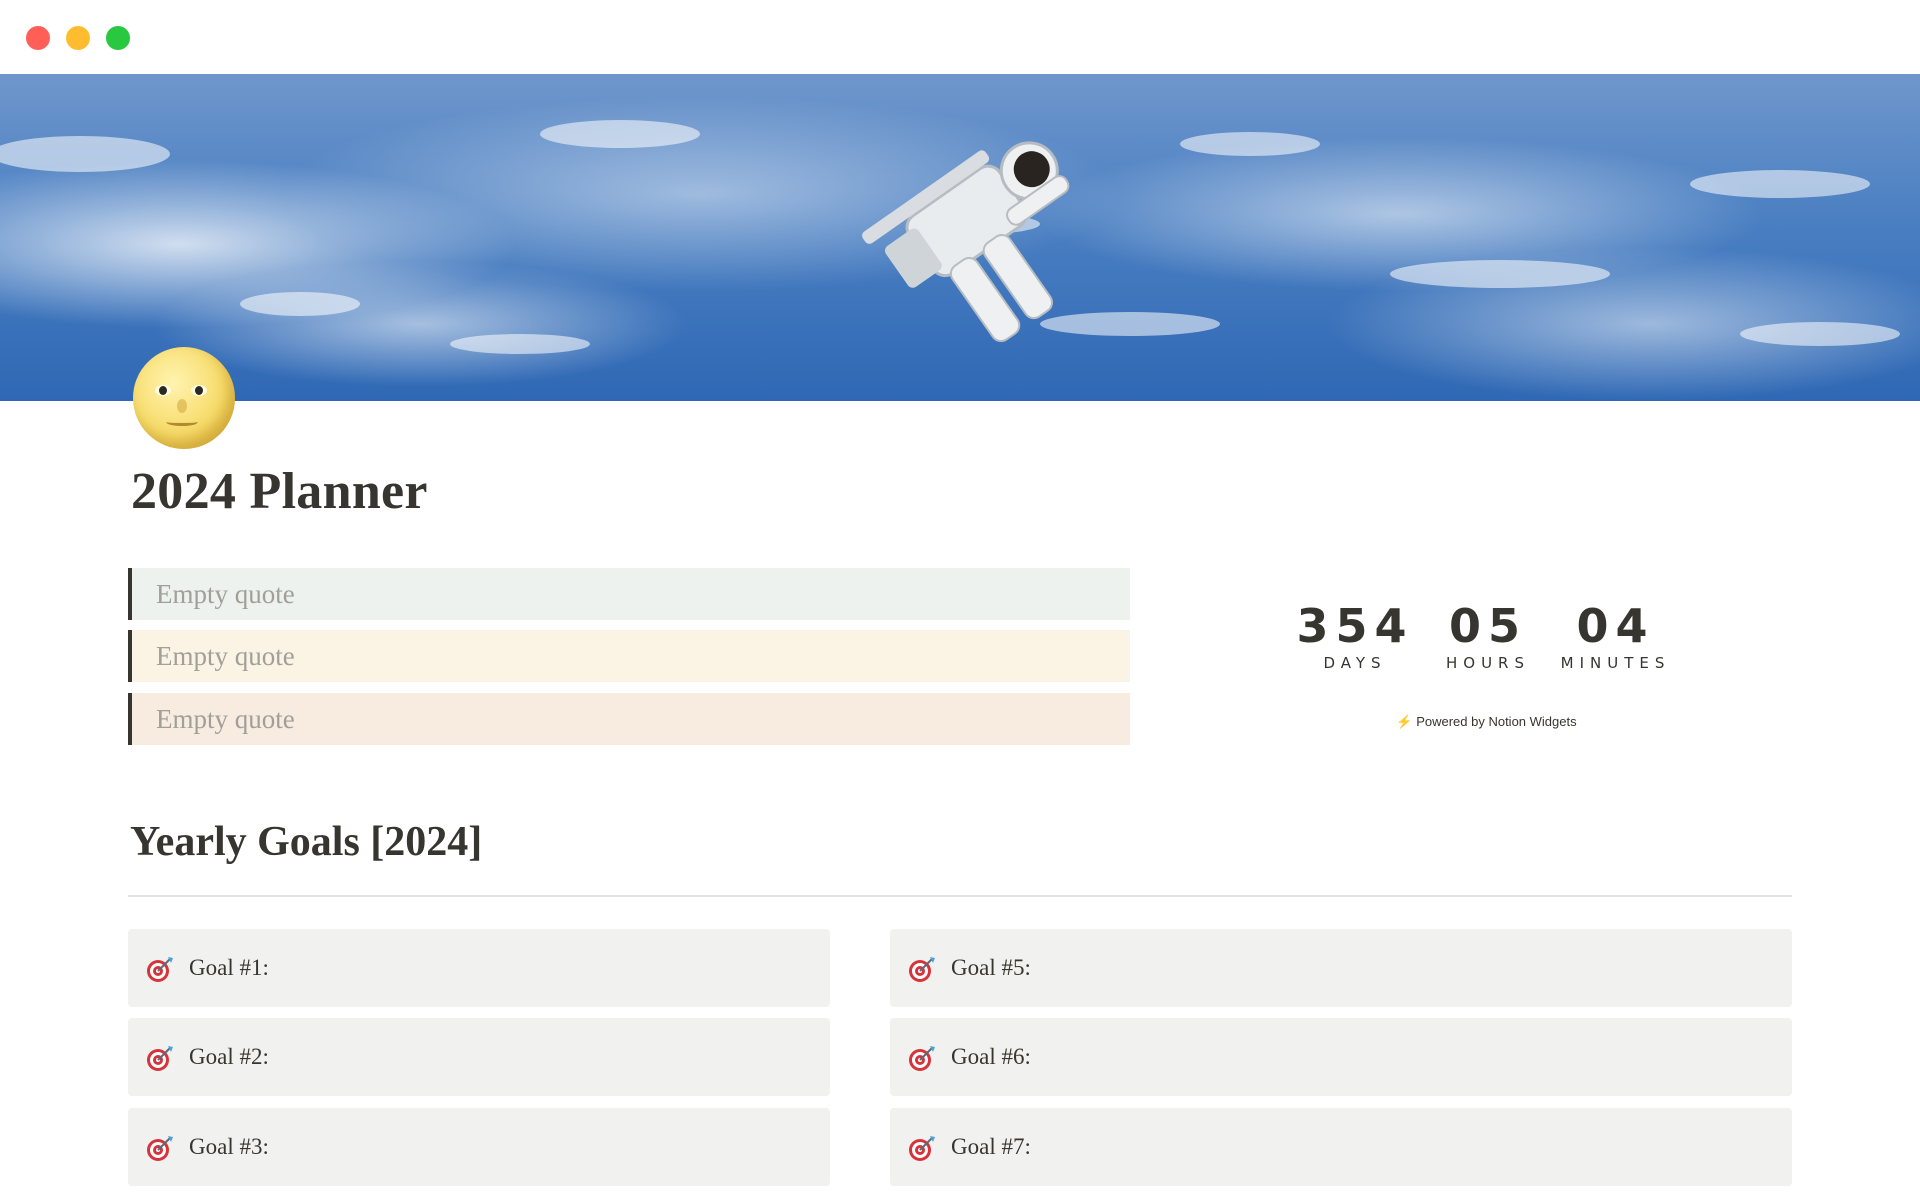  What do you see at coordinates (479, 968) in the screenshot?
I see `goal-callout: Goal #1:` at bounding box center [479, 968].